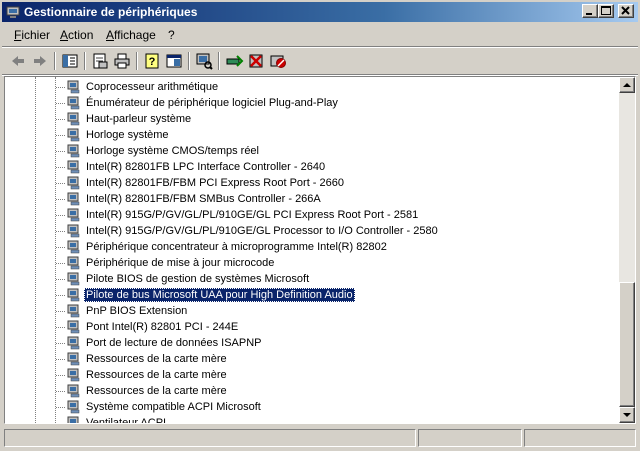 Image resolution: width=640 pixels, height=451 pixels. I want to click on view-button, so click(174, 61).